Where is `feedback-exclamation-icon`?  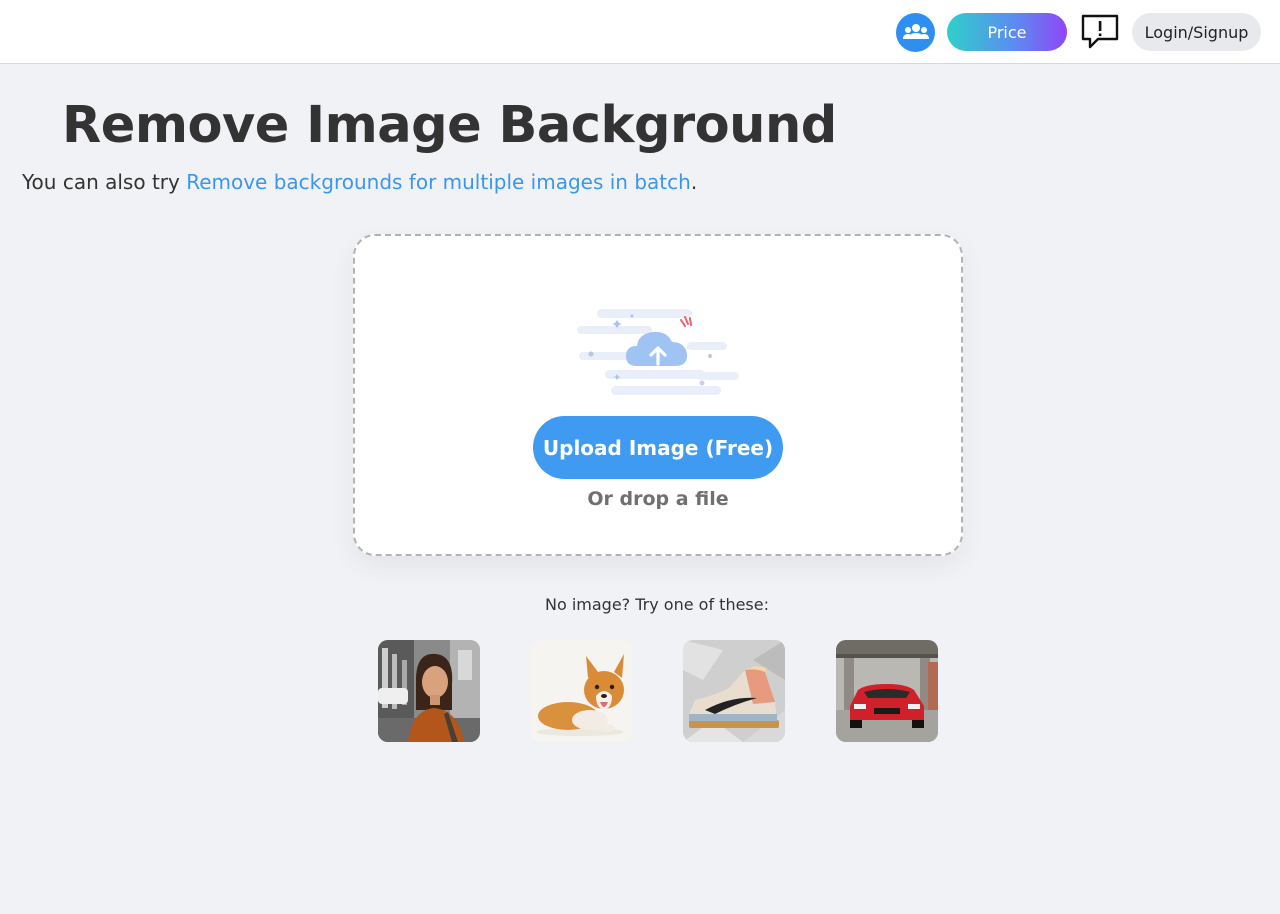
feedback-exclamation-icon is located at coordinates (1100, 31).